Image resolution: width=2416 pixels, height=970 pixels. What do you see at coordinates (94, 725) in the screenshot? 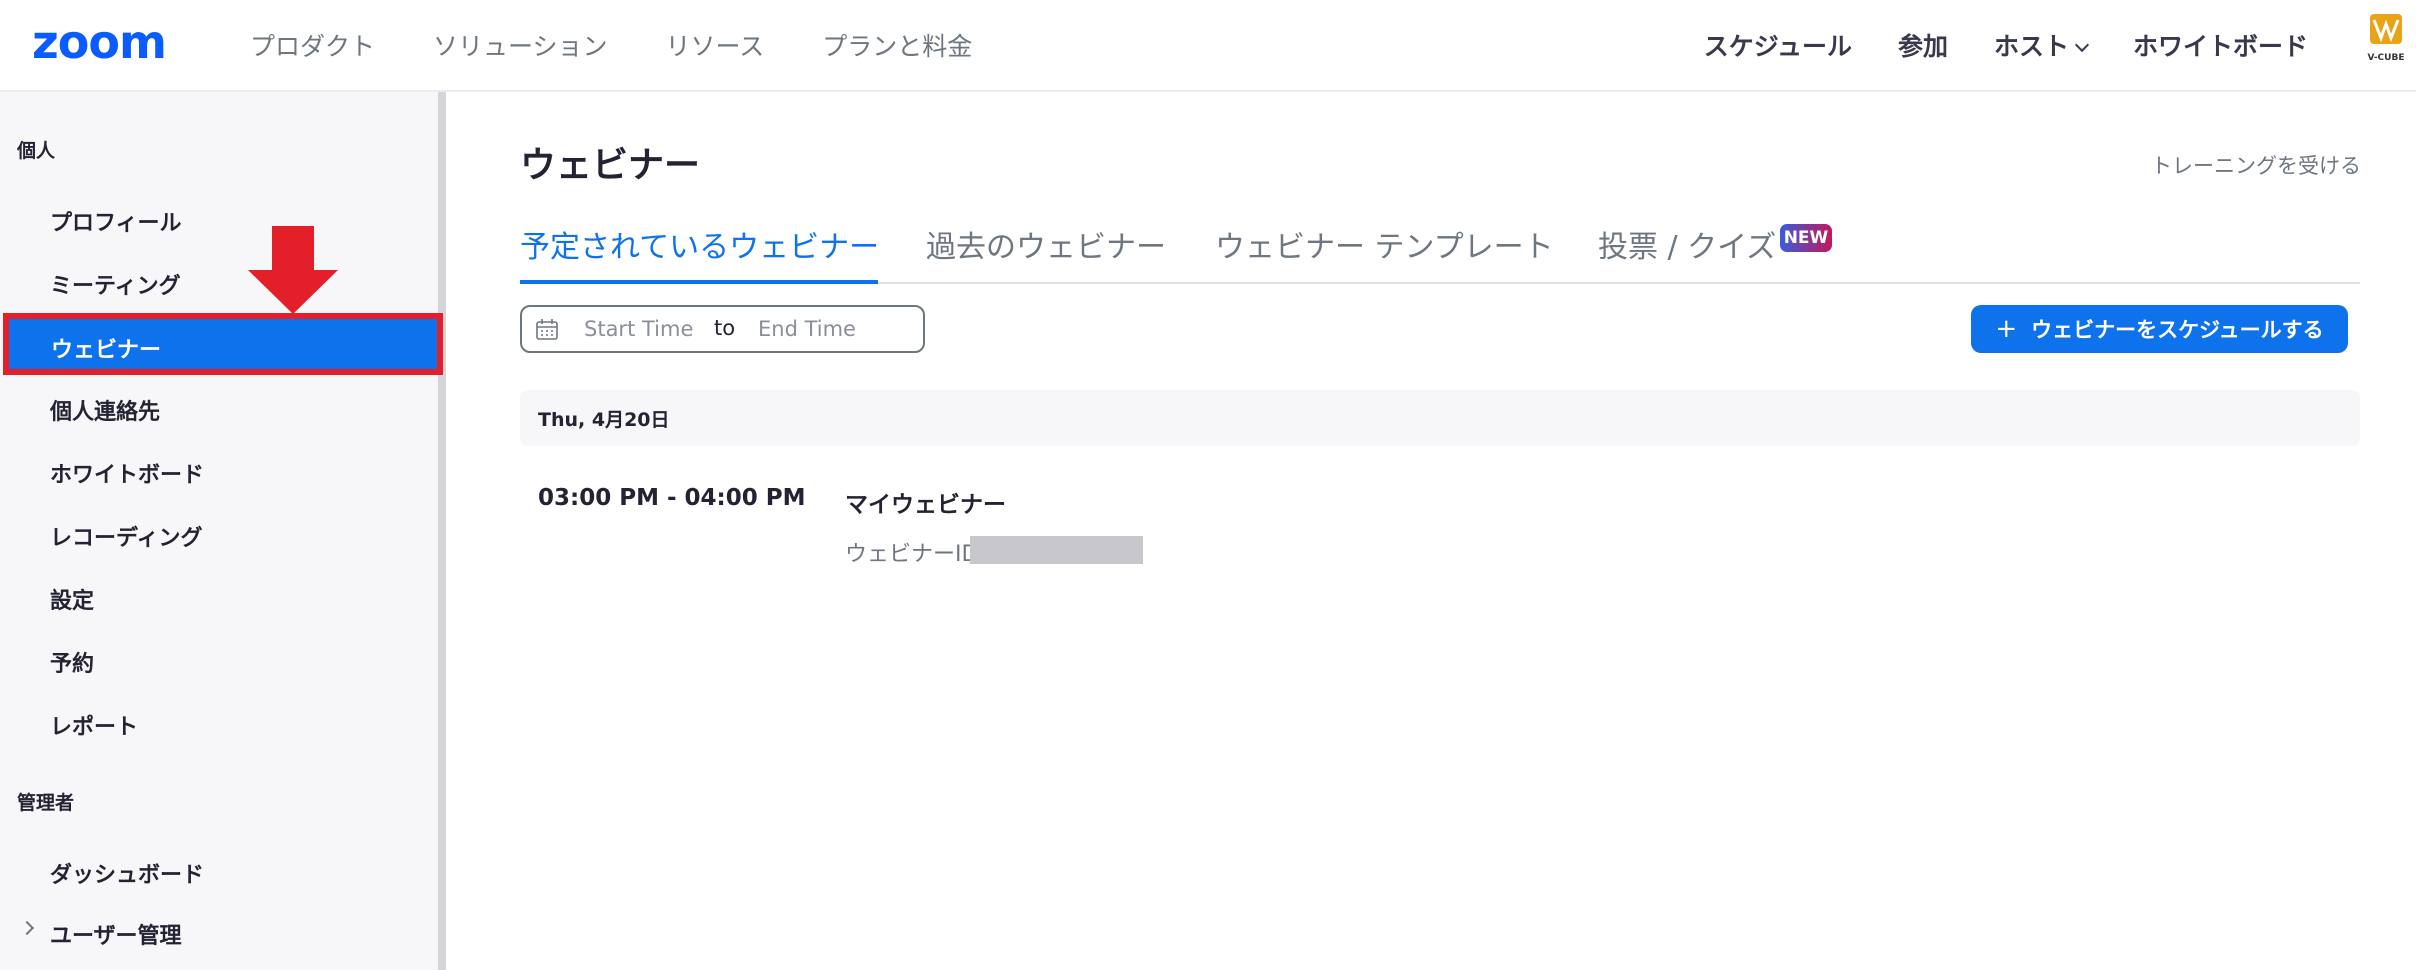
I see `sidebar-item-reports: レポート` at bounding box center [94, 725].